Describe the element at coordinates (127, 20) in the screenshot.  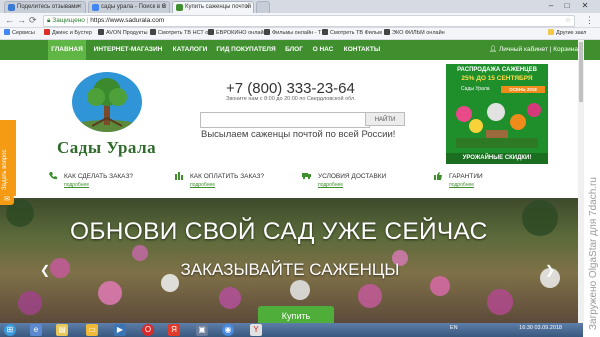
I see `url-text: https://www.sadurala.com` at that location.